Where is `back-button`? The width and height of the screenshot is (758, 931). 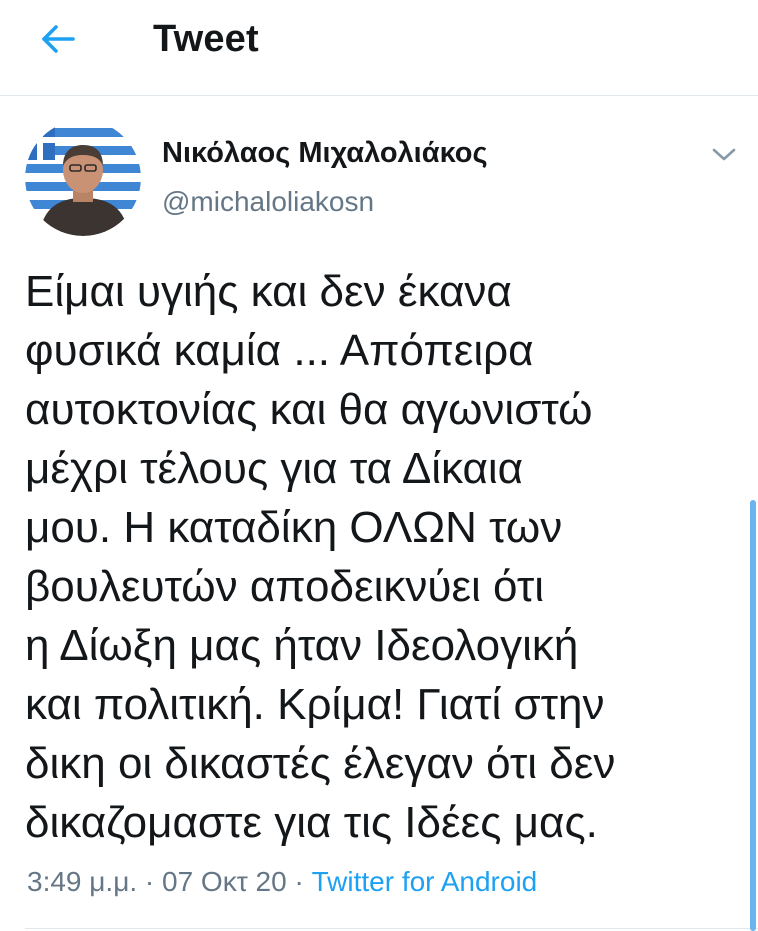
back-button is located at coordinates (58, 39).